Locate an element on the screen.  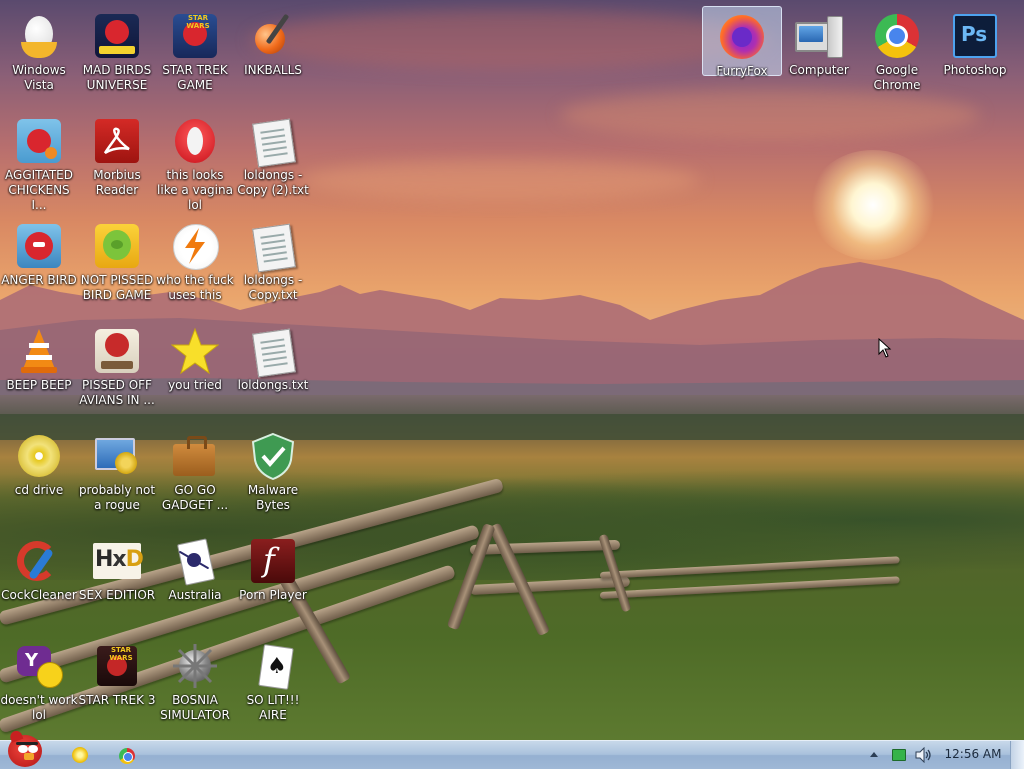
desktop-icon-loldongs: loldongs.txt is located at coordinates (273, 371).